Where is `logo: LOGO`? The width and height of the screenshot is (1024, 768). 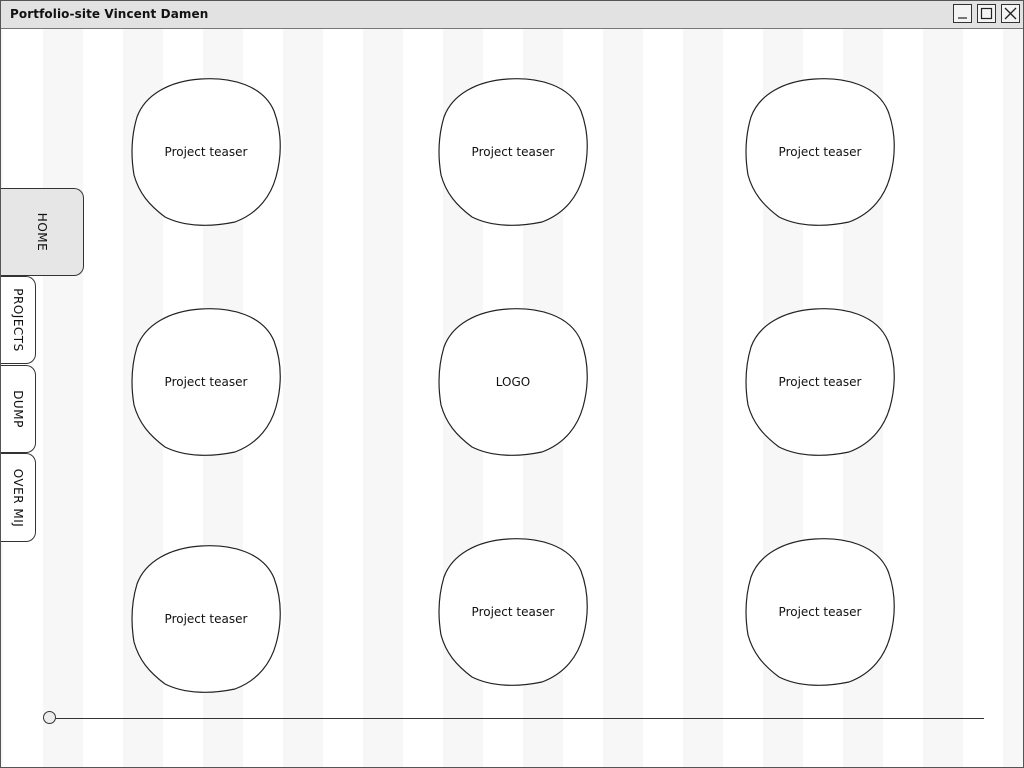
logo: LOGO is located at coordinates (513, 382).